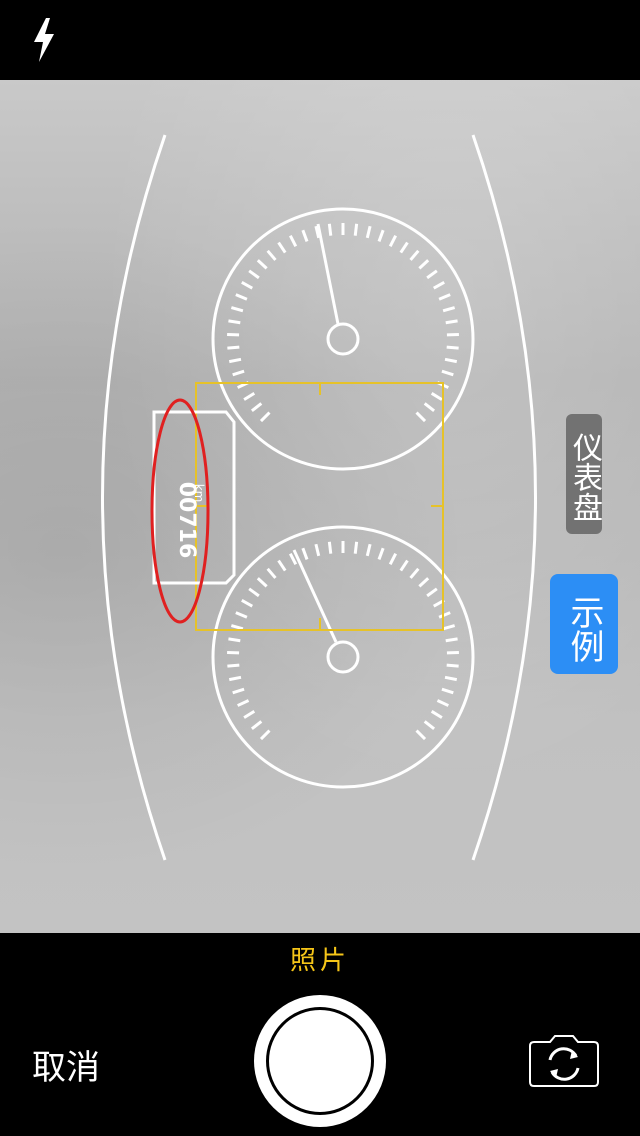 This screenshot has width=640, height=1136. I want to click on shutter-button, so click(320, 1061).